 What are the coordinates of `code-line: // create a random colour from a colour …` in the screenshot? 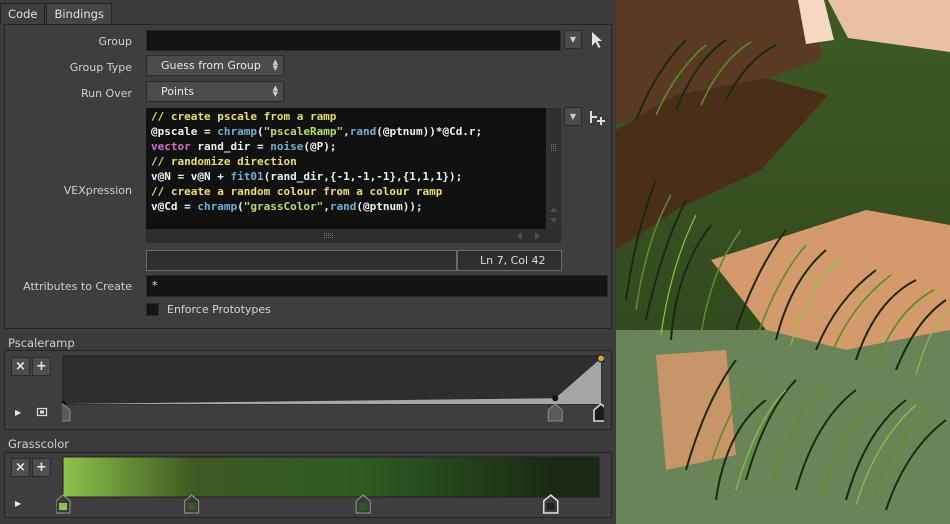 It's located at (346, 191).